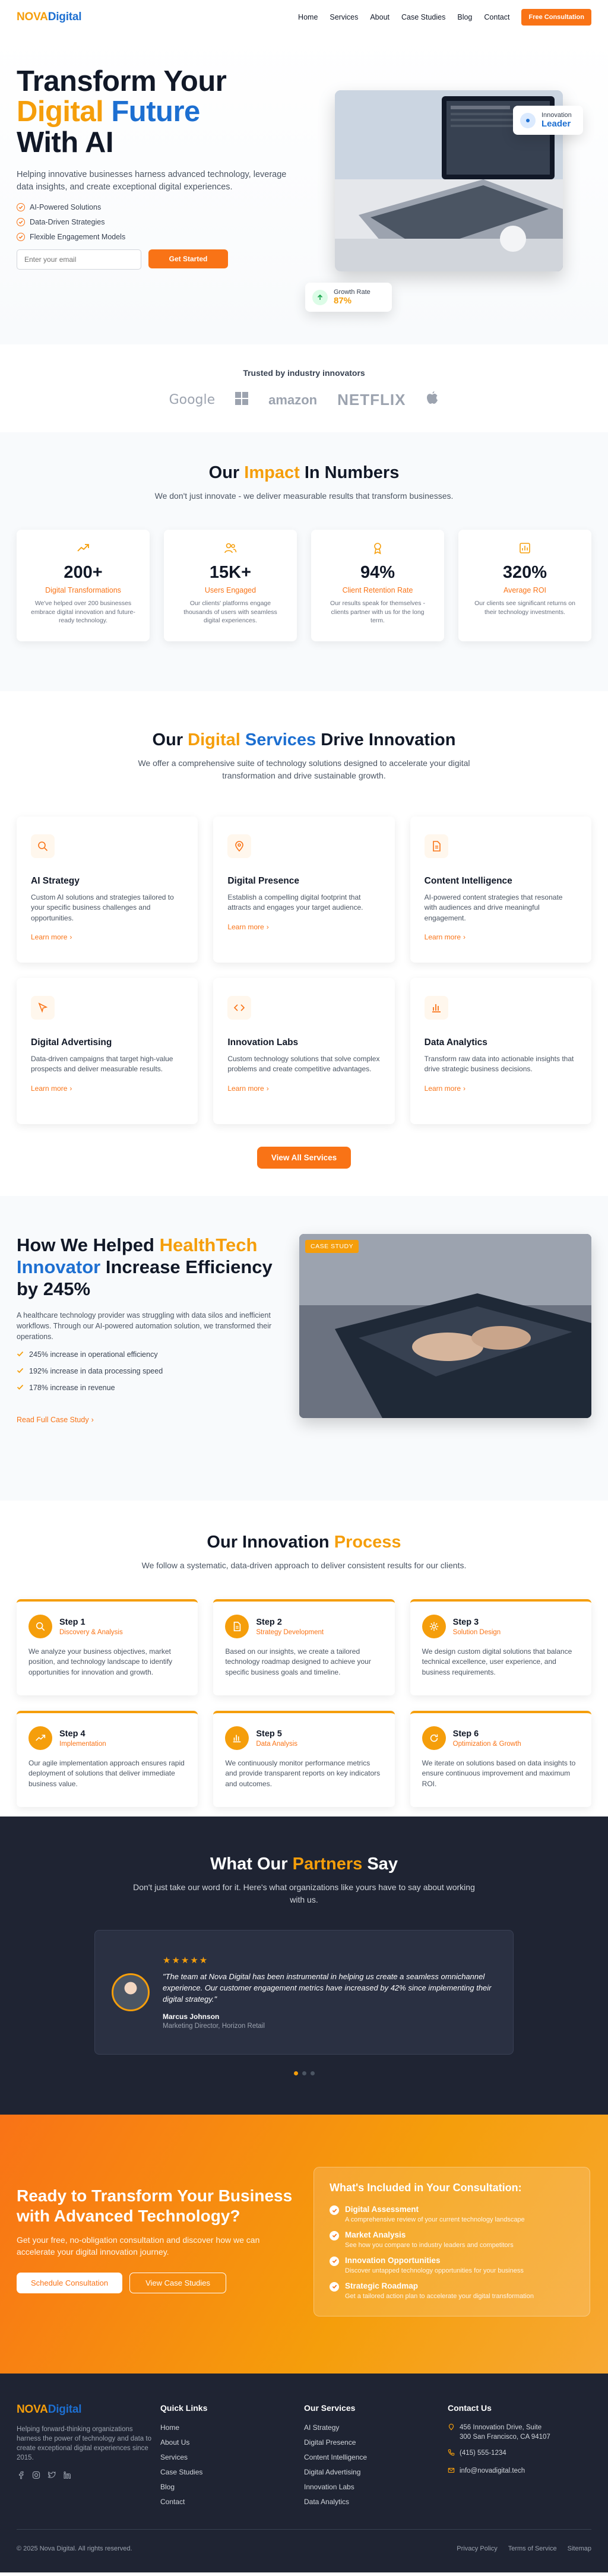 The width and height of the screenshot is (608, 2576). I want to click on trusted-title: Trusted by industry innovators, so click(304, 373).